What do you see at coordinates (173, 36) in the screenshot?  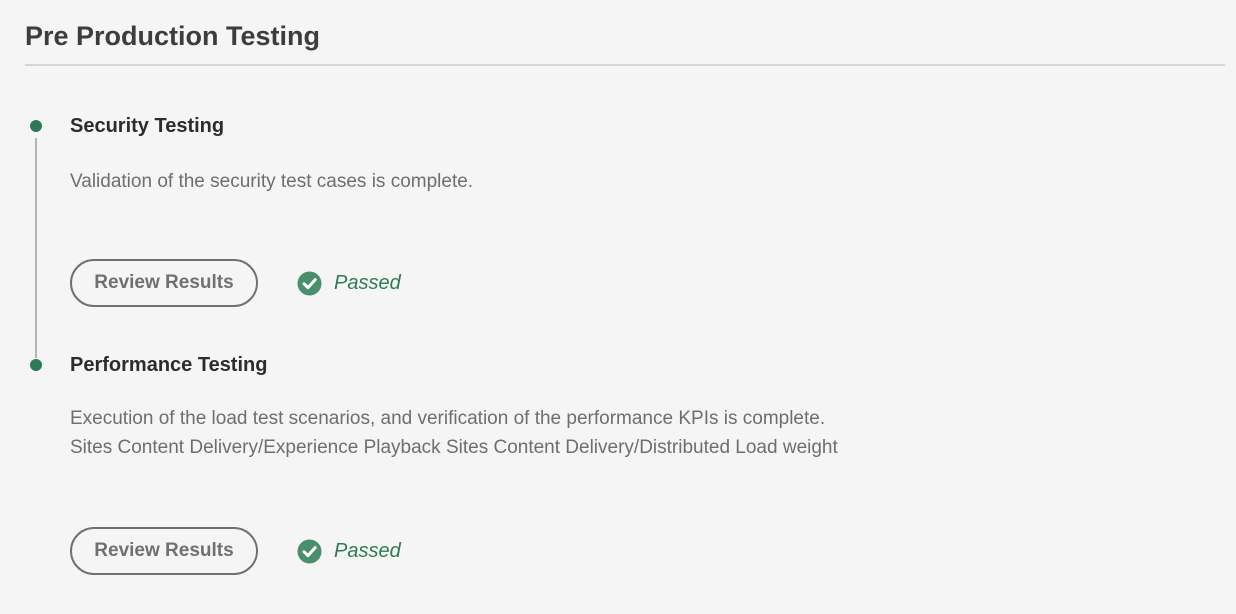 I see `page-title: Pre Production Testing` at bounding box center [173, 36].